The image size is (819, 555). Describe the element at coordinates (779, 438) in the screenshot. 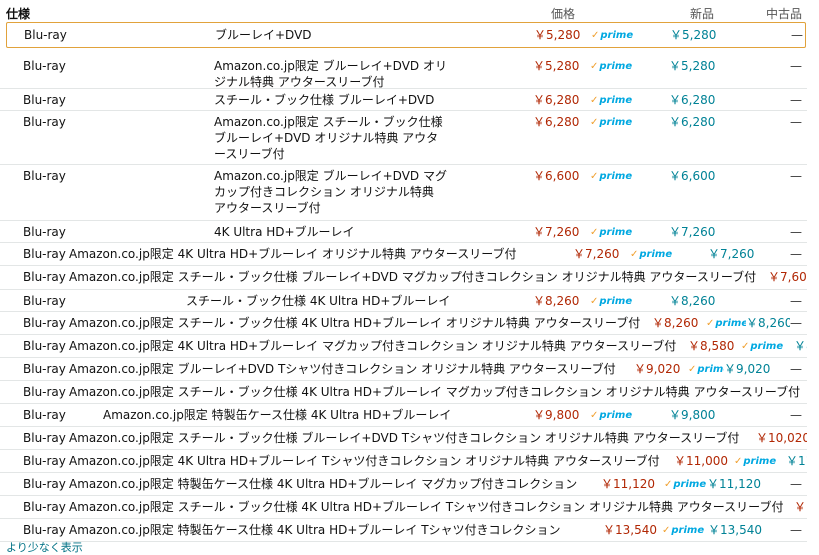

I see `price: ￥10,020` at that location.